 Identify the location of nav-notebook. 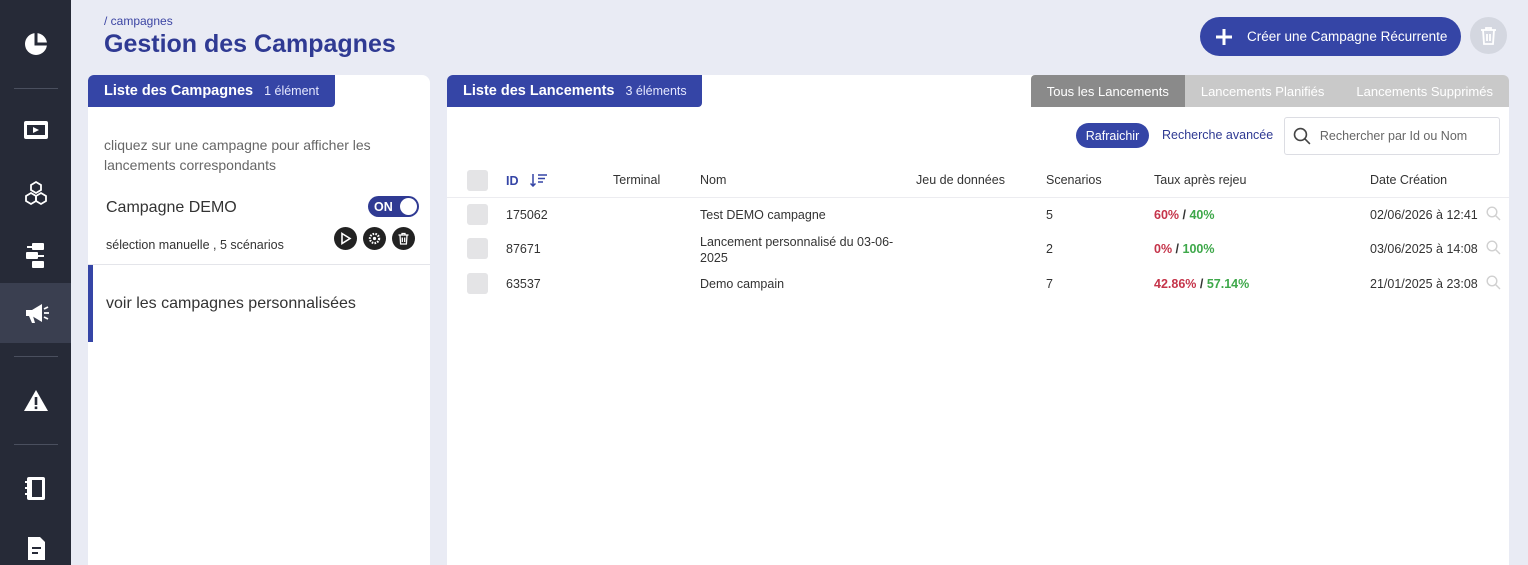
(35, 488).